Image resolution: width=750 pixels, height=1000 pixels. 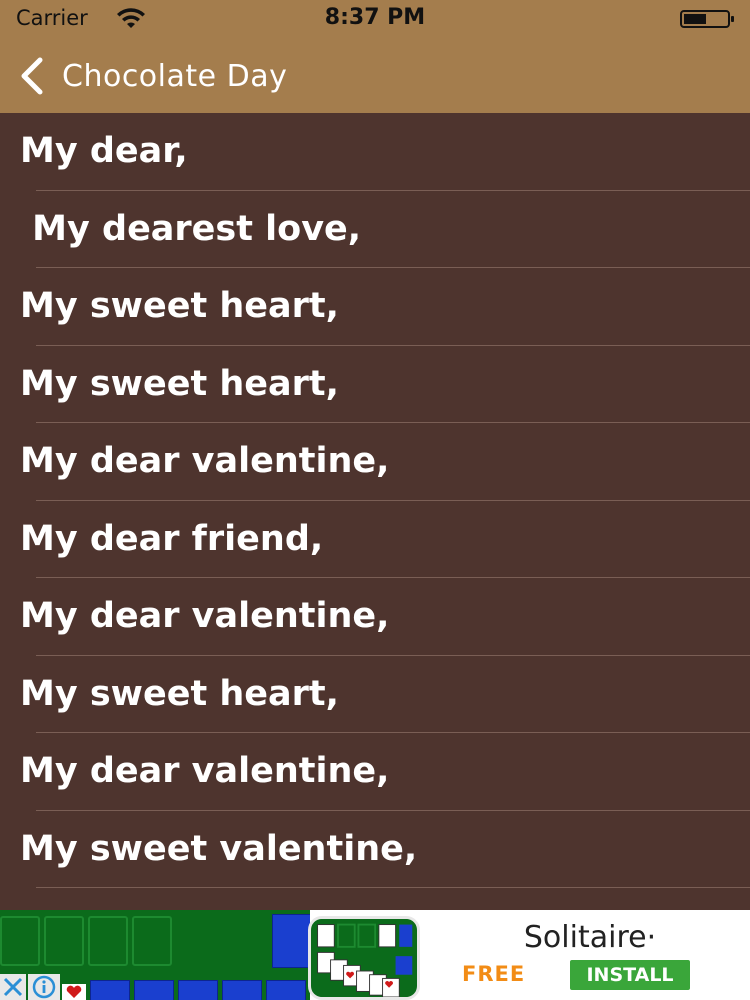 I want to click on list-item-label: My sweet valentine,, so click(x=219, y=848).